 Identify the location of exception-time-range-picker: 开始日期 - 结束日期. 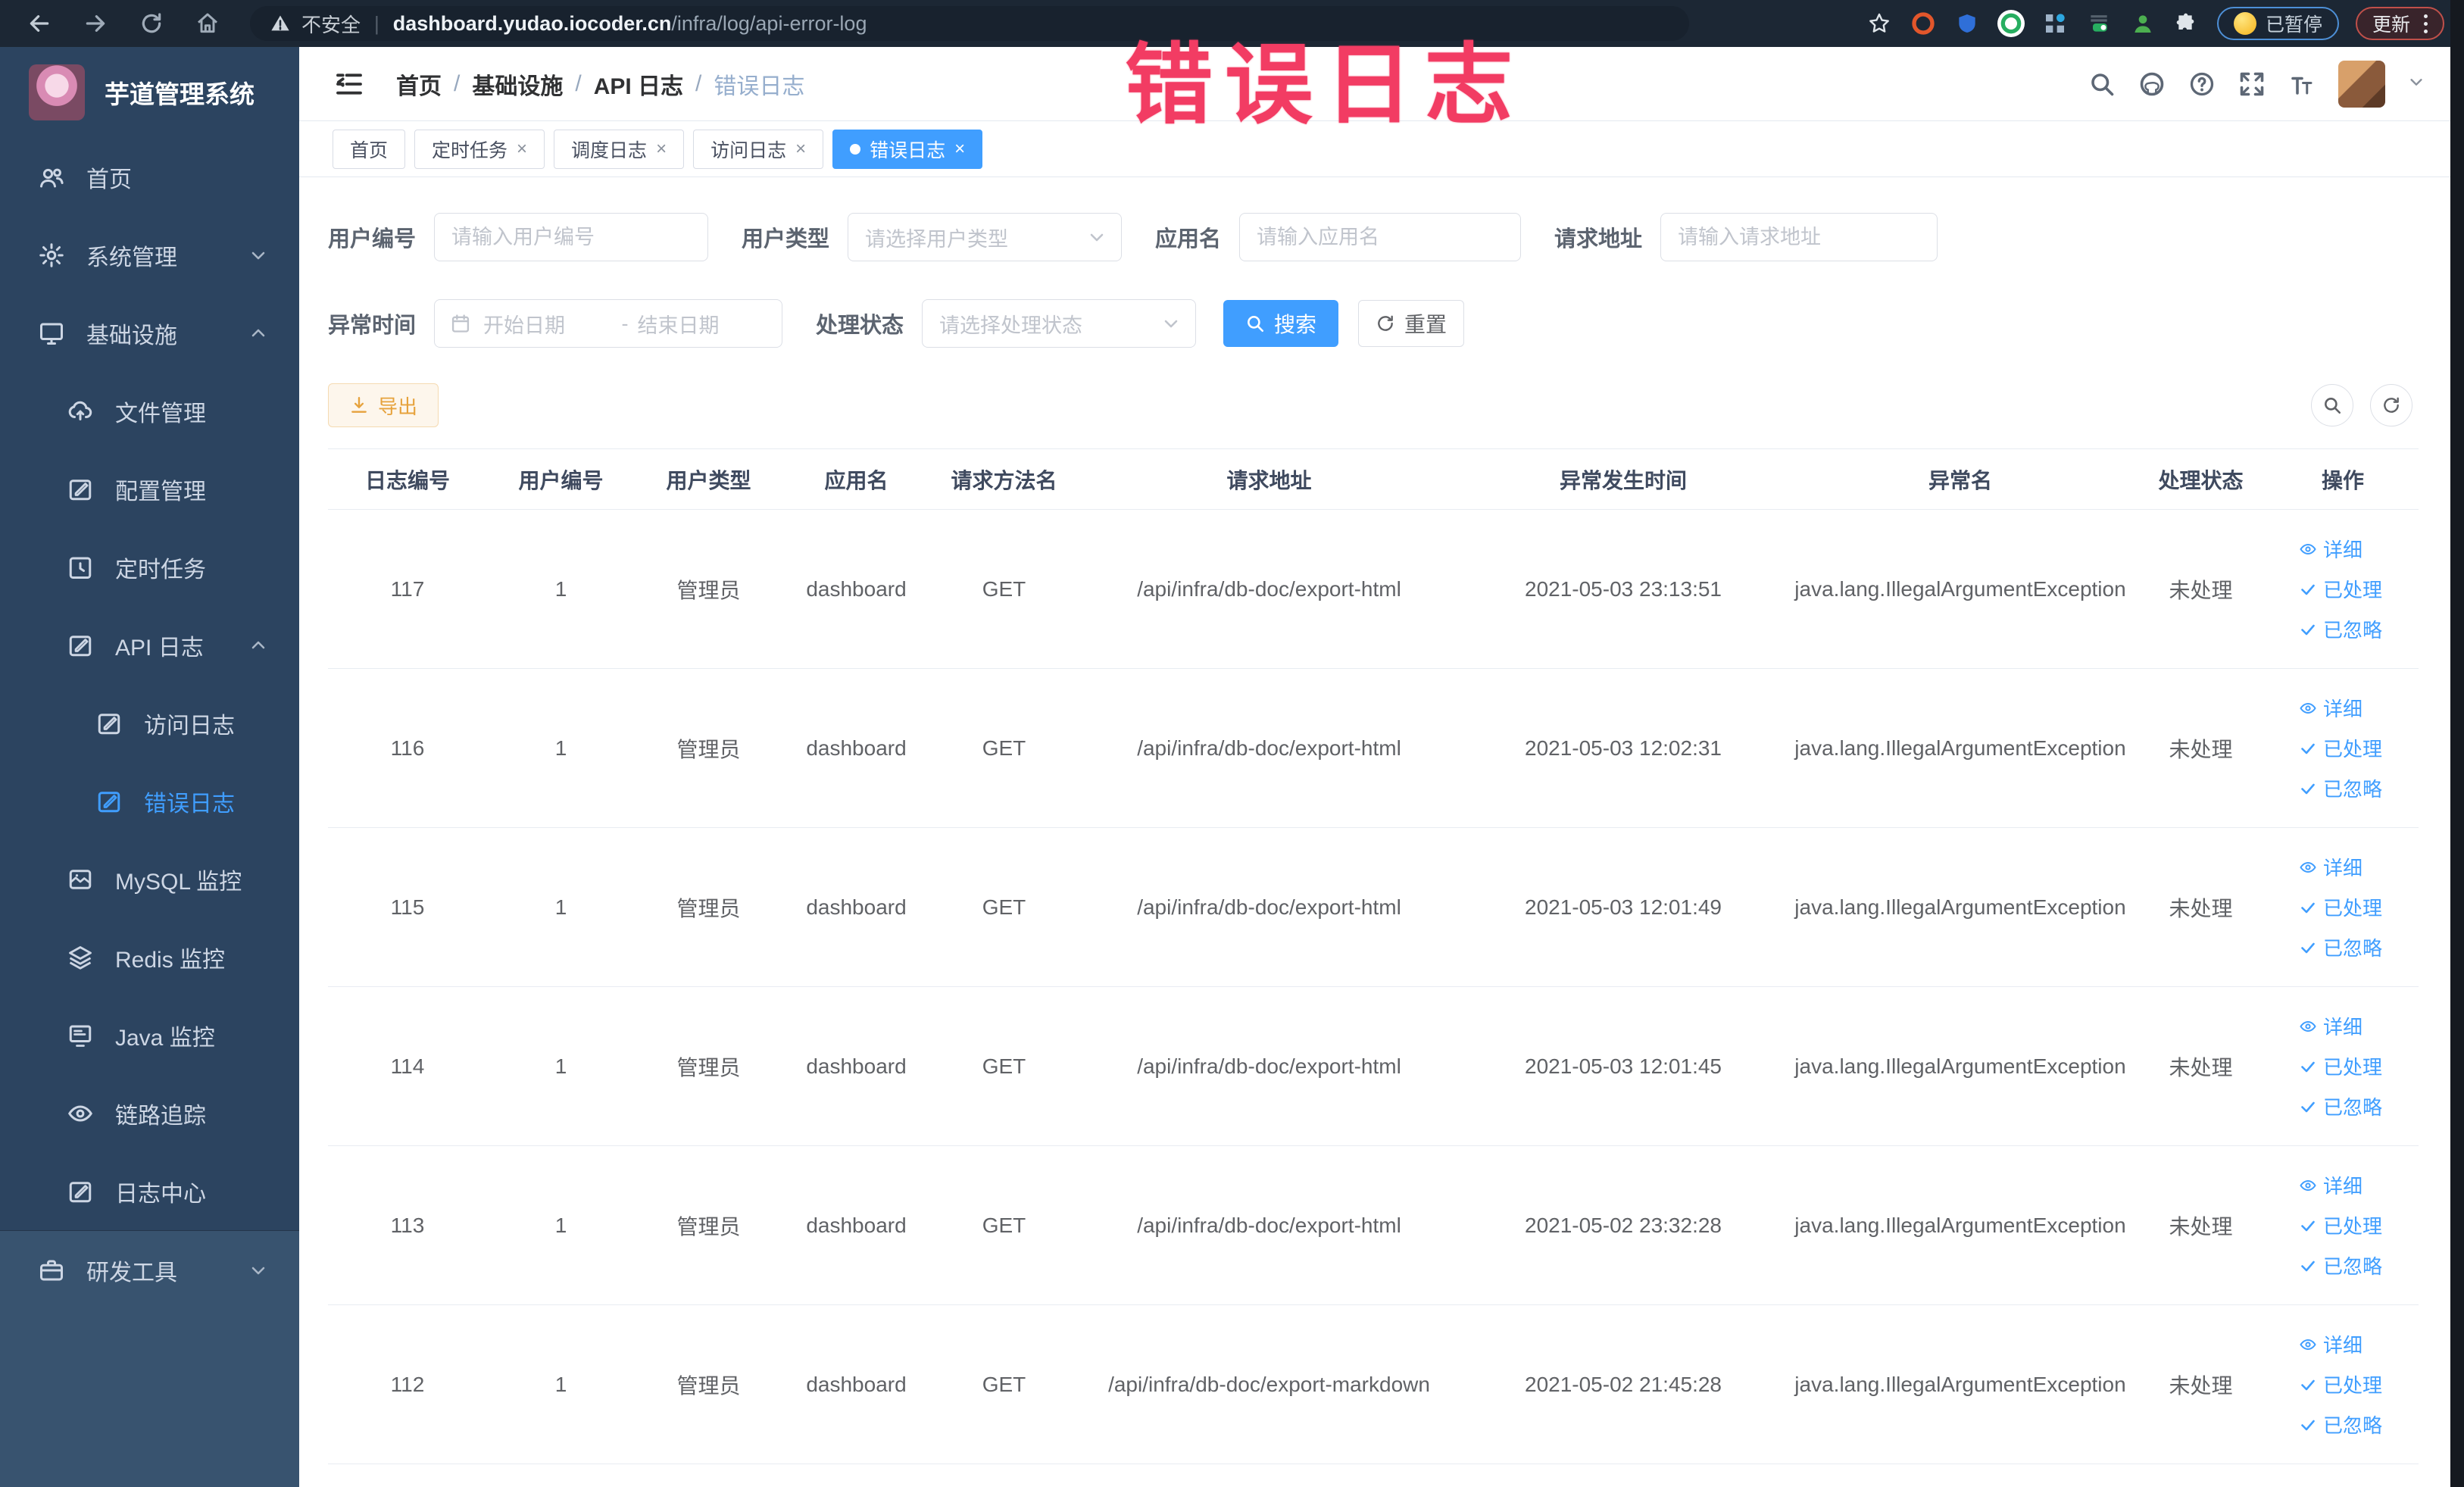
(608, 323).